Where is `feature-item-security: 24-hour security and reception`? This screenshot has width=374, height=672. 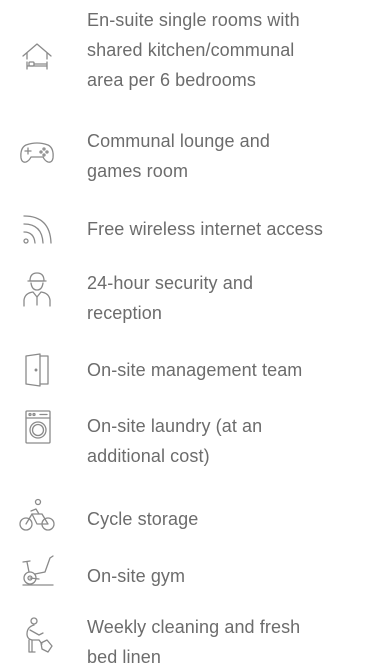
feature-item-security: 24-hour security and reception is located at coordinates (187, 299).